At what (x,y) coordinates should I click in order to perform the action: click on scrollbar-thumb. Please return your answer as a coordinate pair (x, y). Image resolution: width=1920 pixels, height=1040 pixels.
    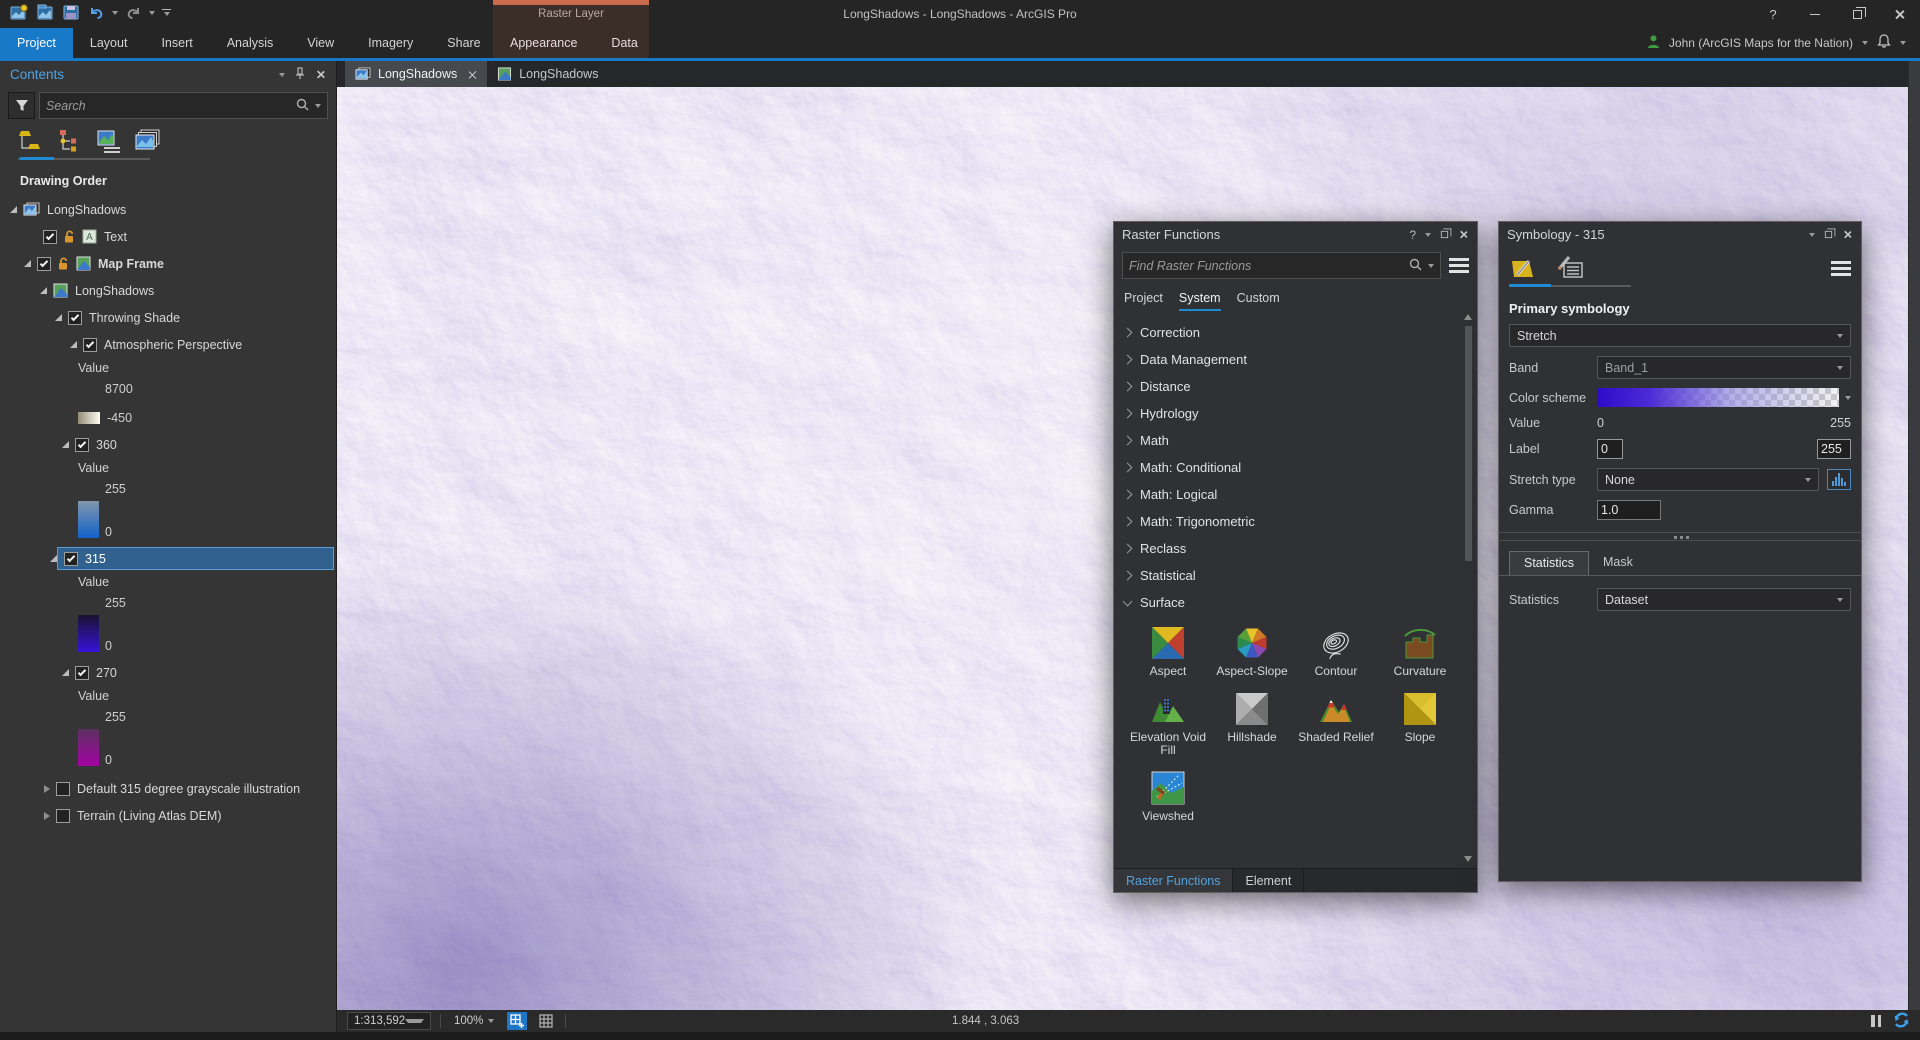
    Looking at the image, I should click on (1468, 443).